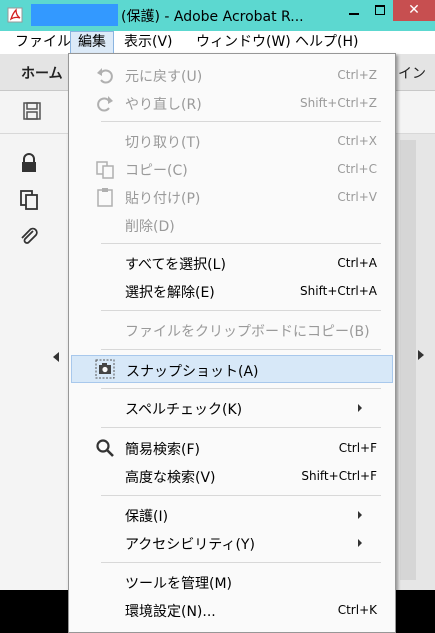 This screenshot has height=633, width=435. What do you see at coordinates (43, 42) in the screenshot?
I see `menu-file: ファイル` at bounding box center [43, 42].